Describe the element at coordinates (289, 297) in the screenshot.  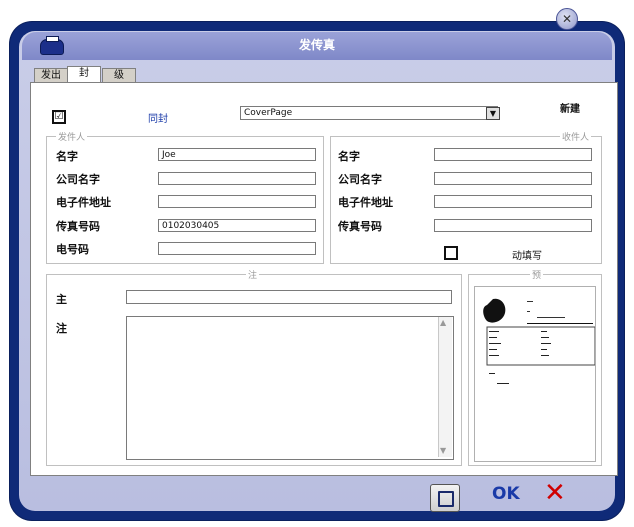
I see `subject-field` at that location.